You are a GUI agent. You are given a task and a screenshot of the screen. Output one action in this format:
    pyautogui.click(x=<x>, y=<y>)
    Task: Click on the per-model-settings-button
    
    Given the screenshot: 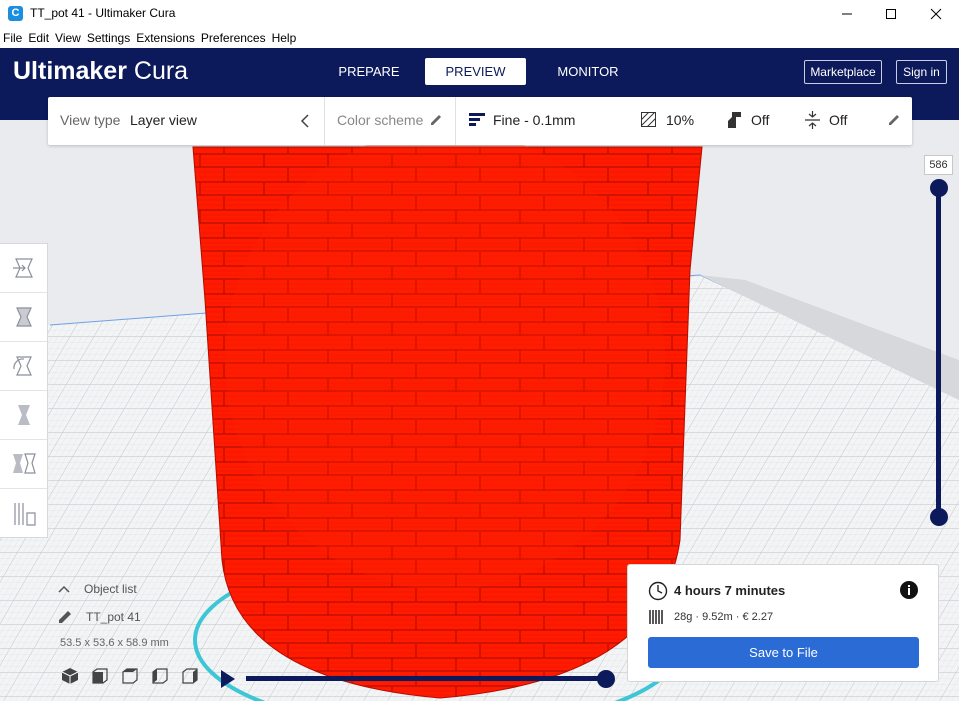 What is the action you would take?
    pyautogui.click(x=23, y=464)
    